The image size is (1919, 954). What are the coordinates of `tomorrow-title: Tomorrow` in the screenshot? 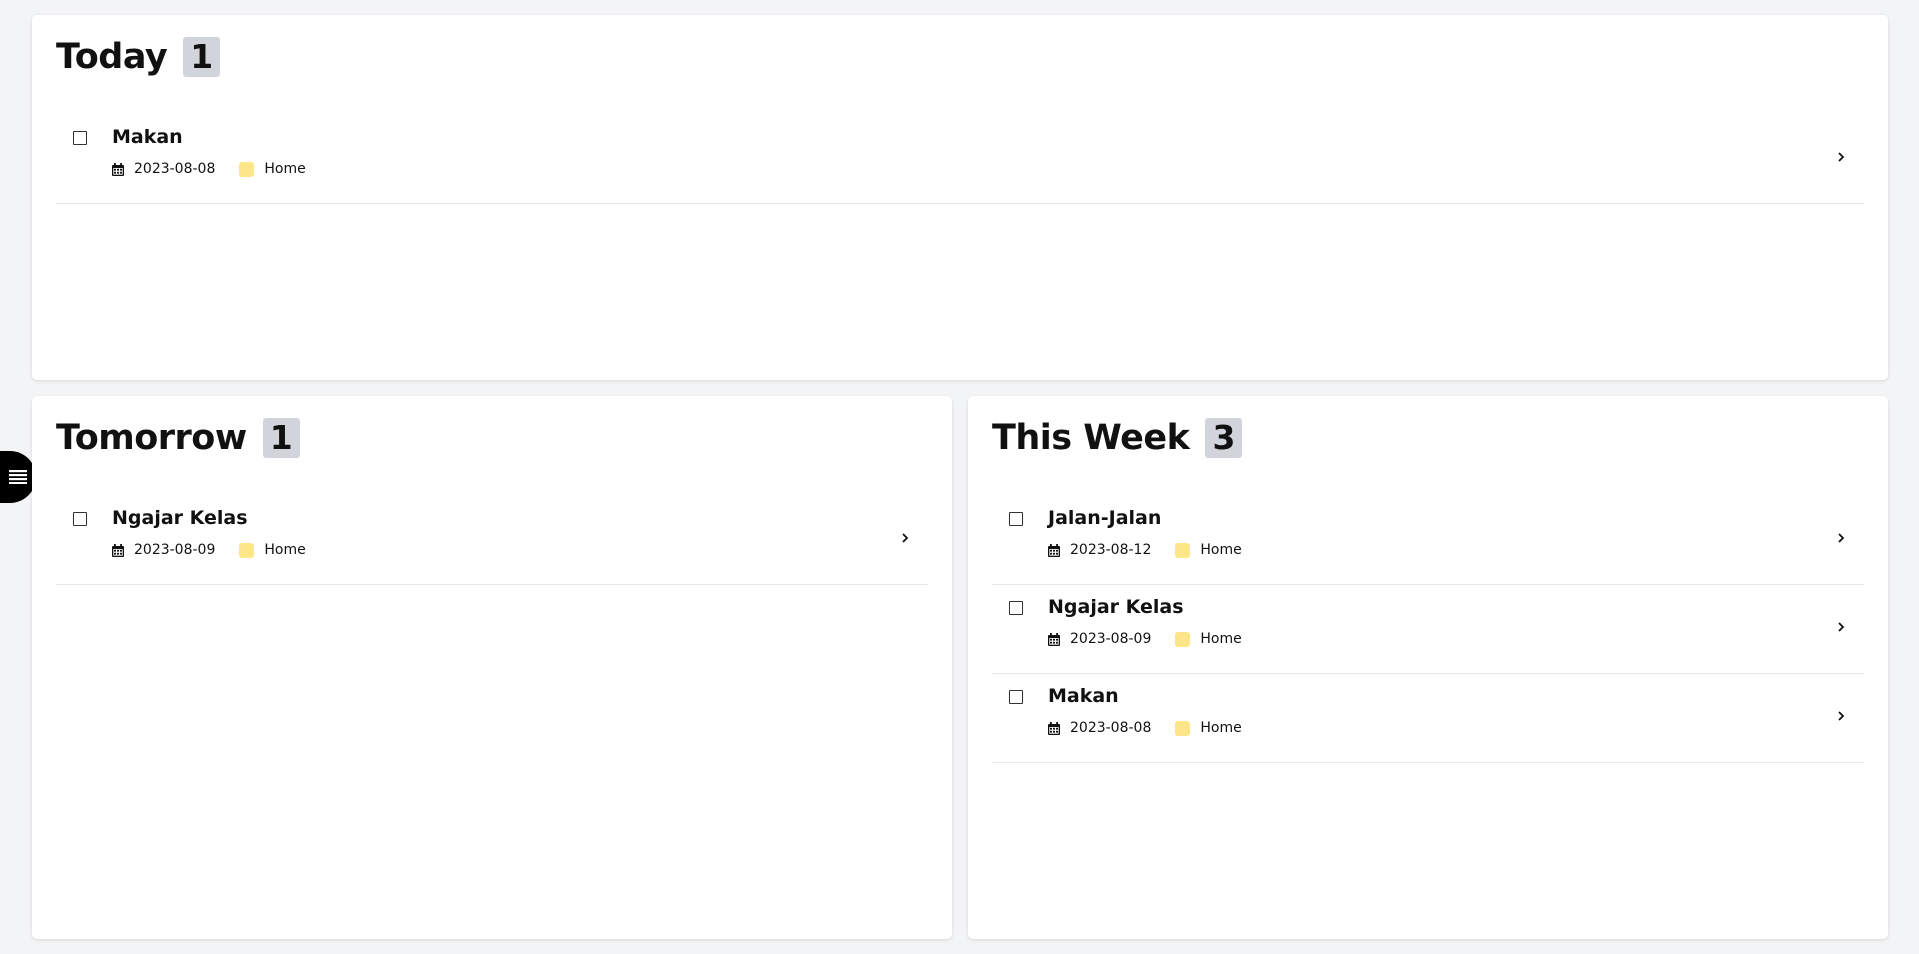 It's located at (151, 438).